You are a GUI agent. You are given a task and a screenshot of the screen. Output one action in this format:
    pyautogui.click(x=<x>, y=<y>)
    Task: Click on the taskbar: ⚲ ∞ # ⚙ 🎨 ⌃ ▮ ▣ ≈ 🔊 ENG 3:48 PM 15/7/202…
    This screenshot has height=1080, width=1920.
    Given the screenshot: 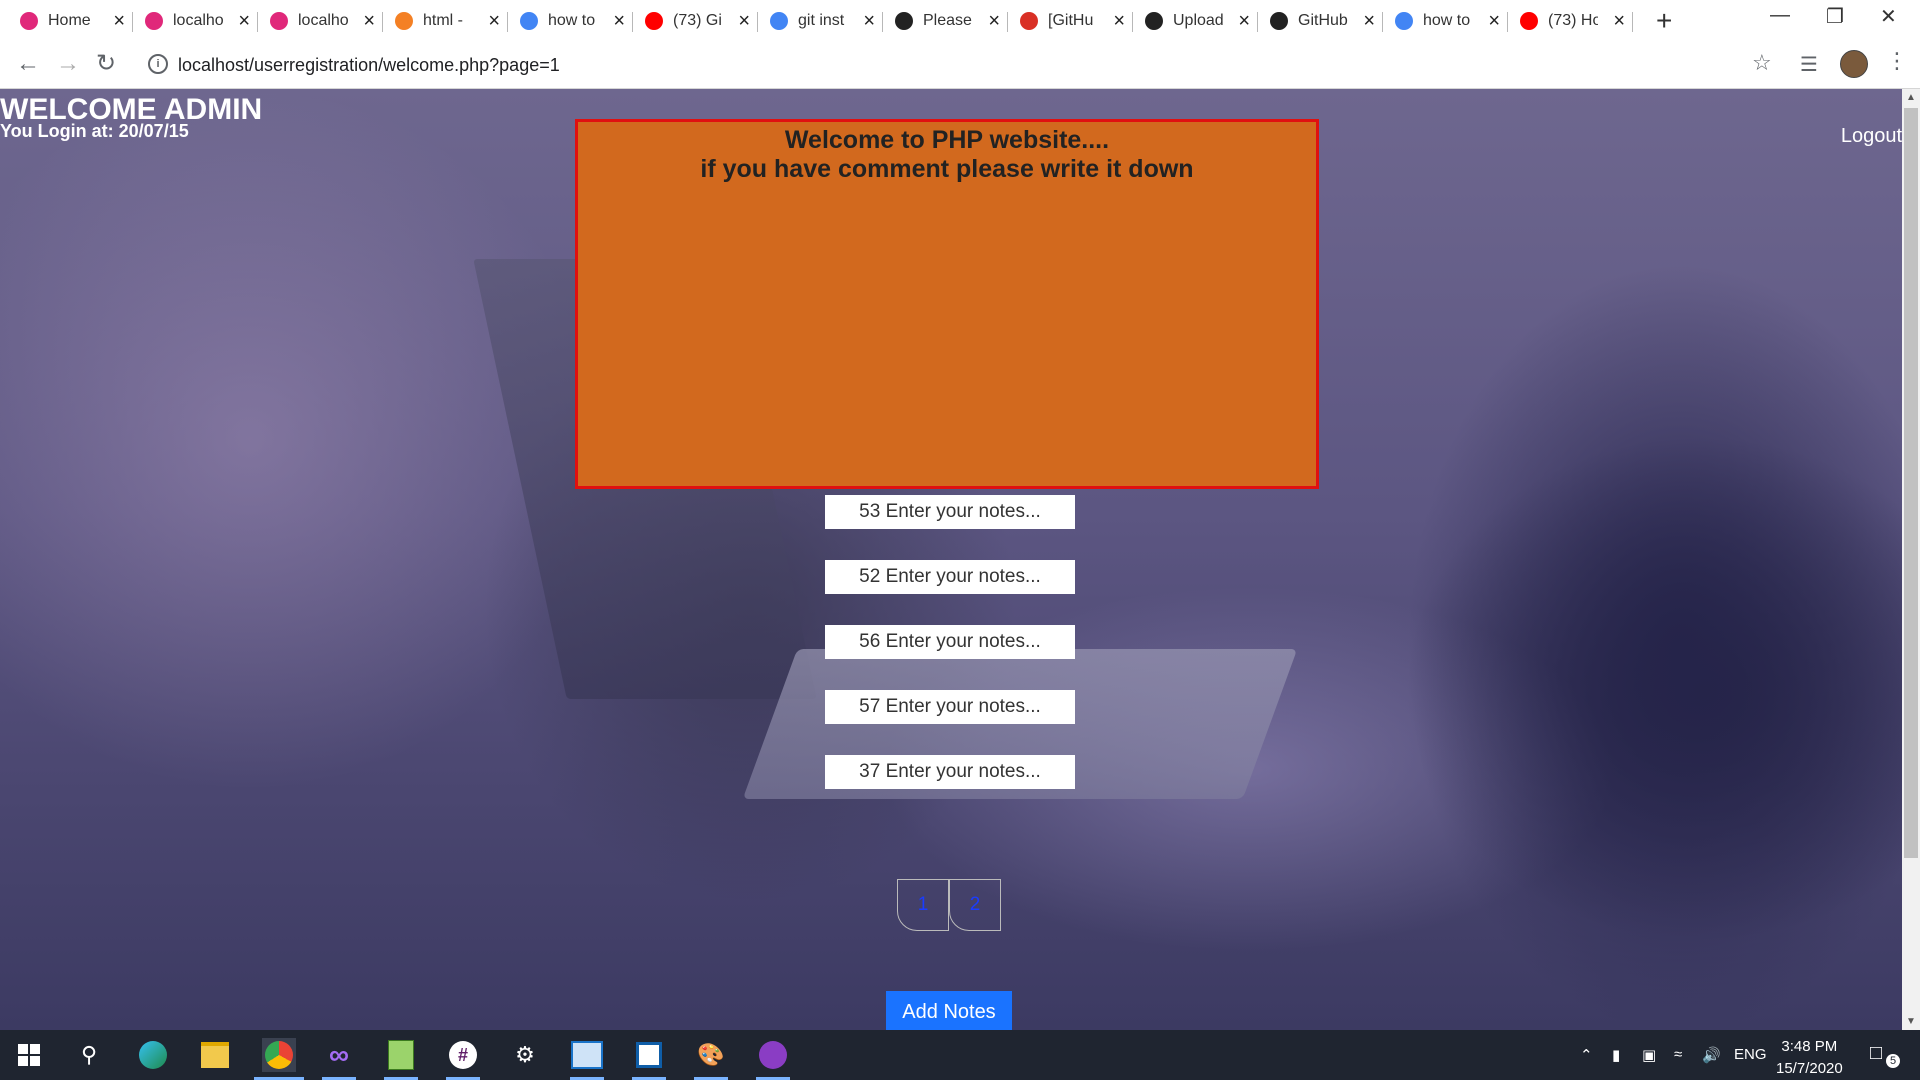 What is the action you would take?
    pyautogui.click(x=960, y=1055)
    